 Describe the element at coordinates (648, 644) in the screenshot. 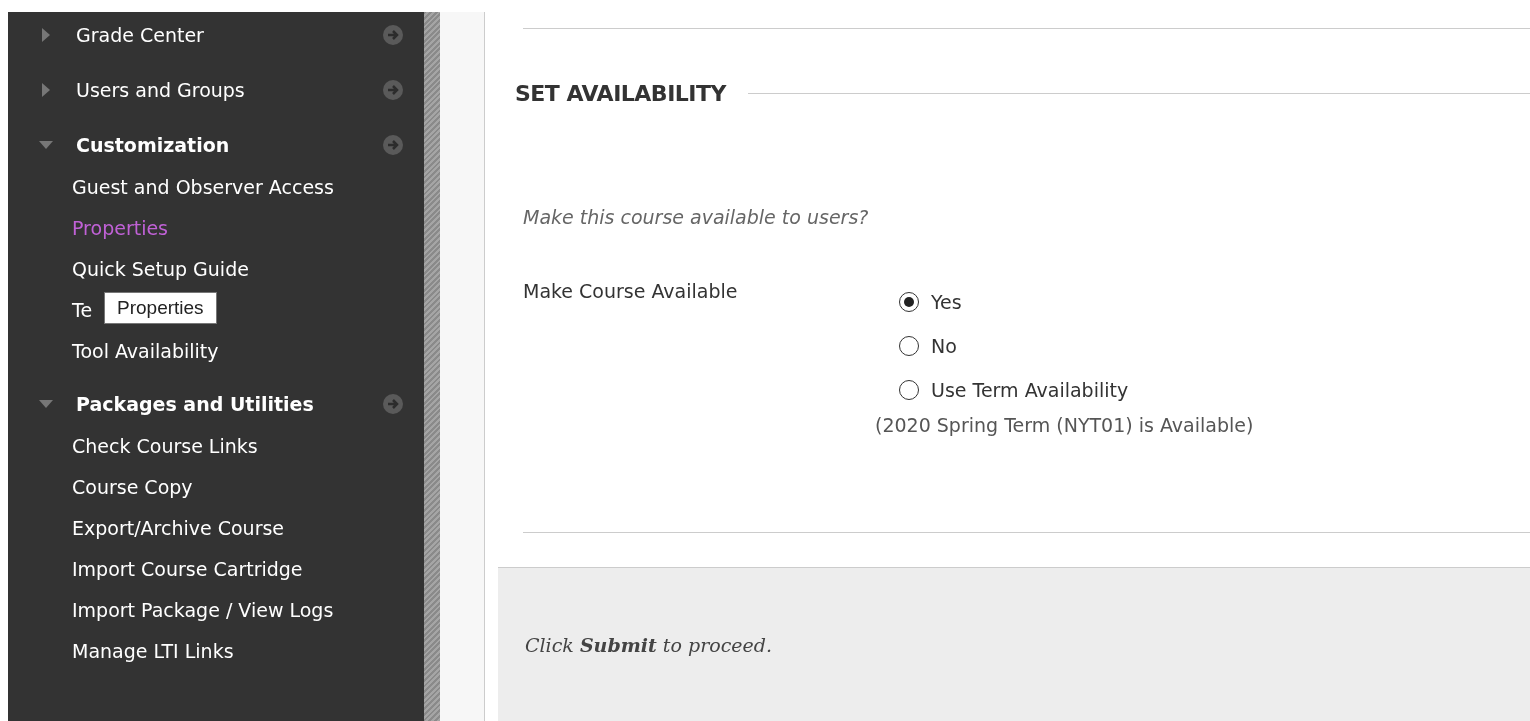

I see `submit-instruction: Click Submit to proceed.` at that location.